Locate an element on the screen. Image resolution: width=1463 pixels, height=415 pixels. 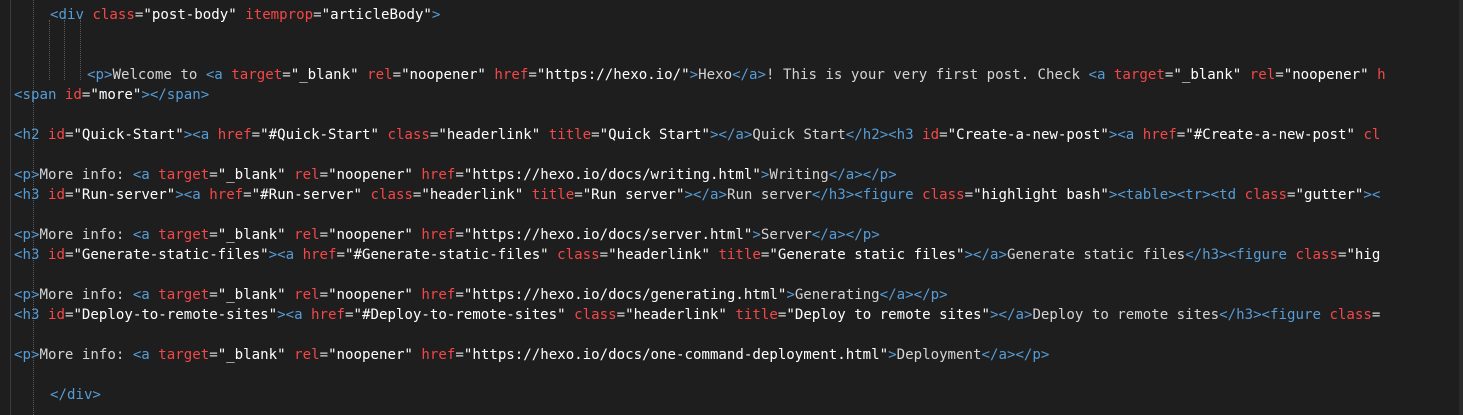
code-token: Writing is located at coordinates (799, 175).